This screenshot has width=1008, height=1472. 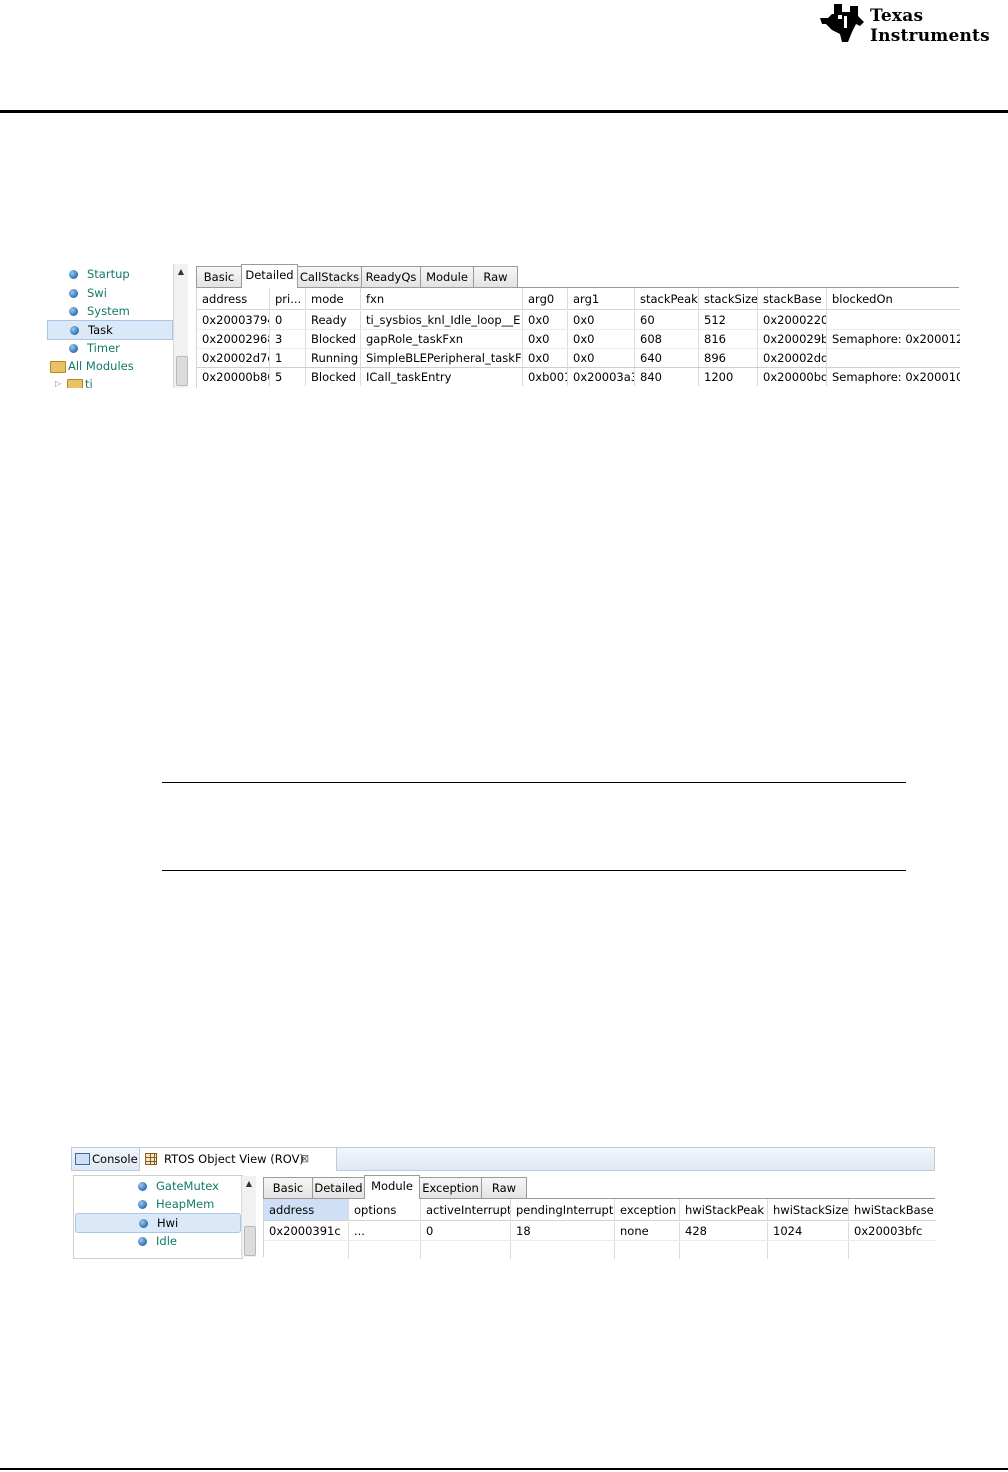 I want to click on table-cell: 0x20003a30, so click(x=601, y=377).